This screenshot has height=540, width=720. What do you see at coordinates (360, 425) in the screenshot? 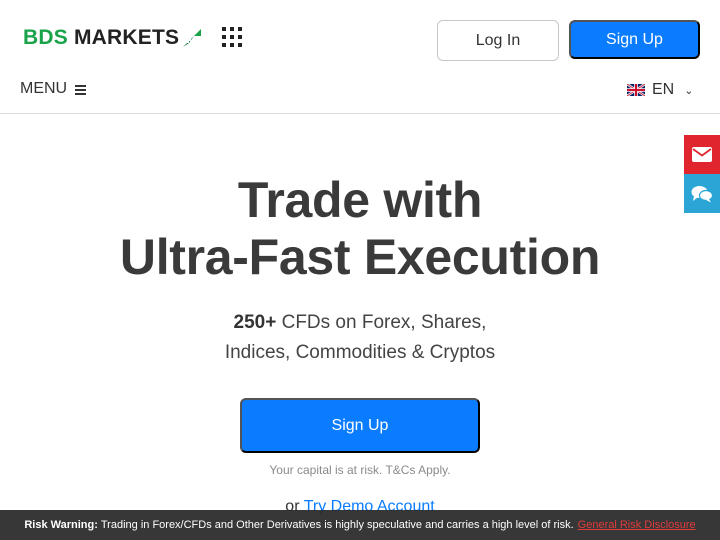
I see `signup-button-hero: Sign Up` at bounding box center [360, 425].